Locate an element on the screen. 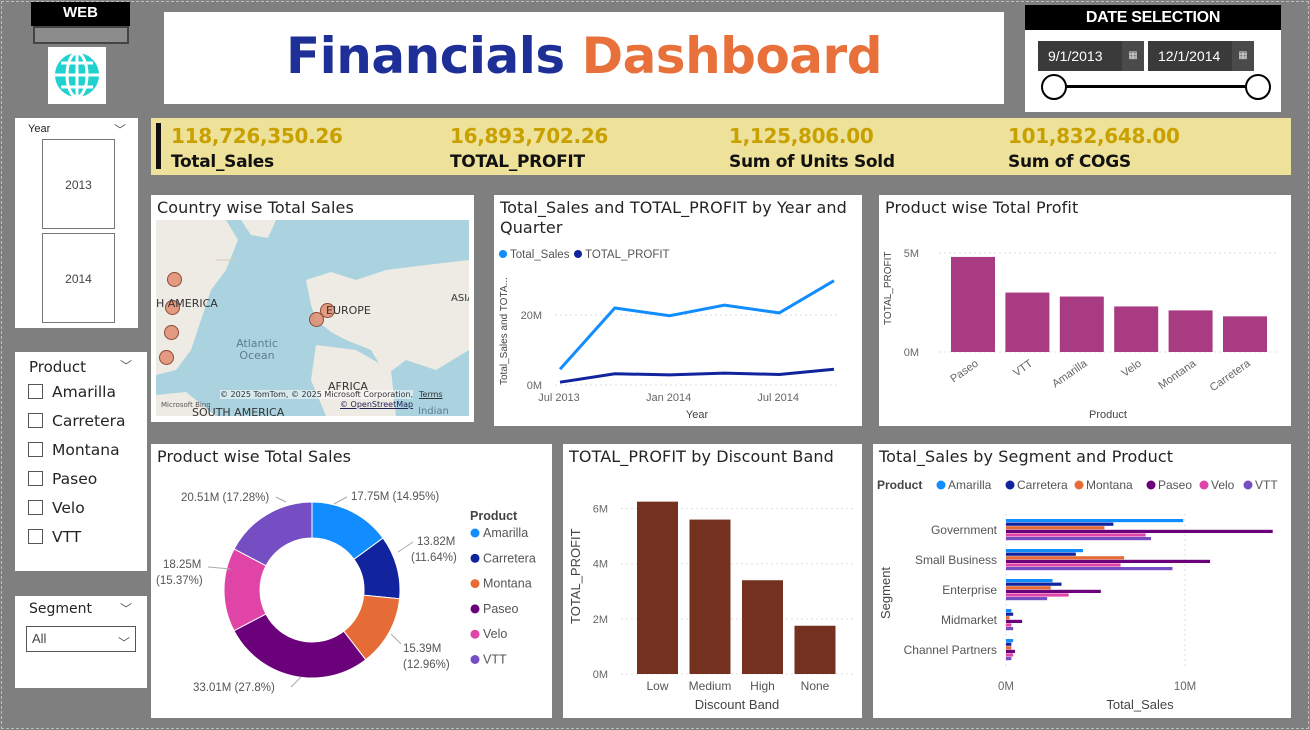  map-label-atlantic: Atlantic Ocean is located at coordinates (257, 349).